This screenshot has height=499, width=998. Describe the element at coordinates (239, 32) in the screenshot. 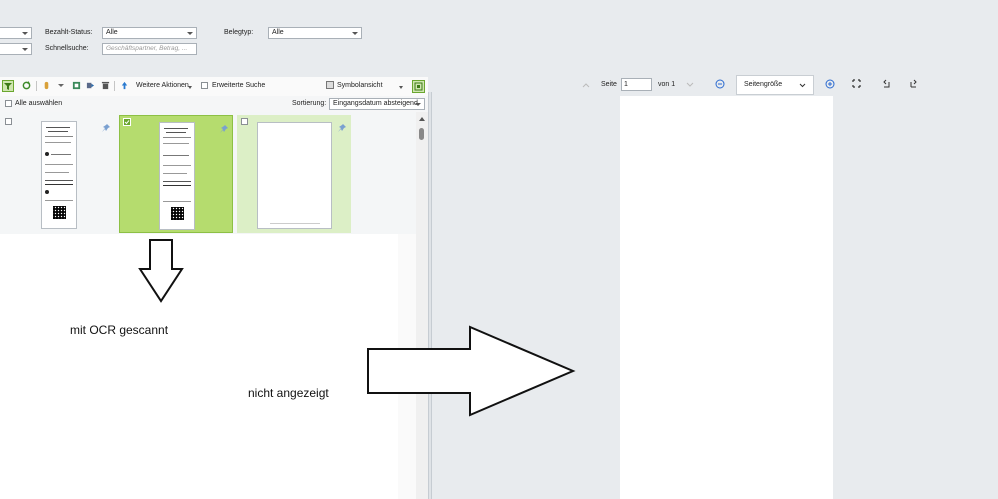

I see `belegtyp-label: Belegtyp:` at that location.